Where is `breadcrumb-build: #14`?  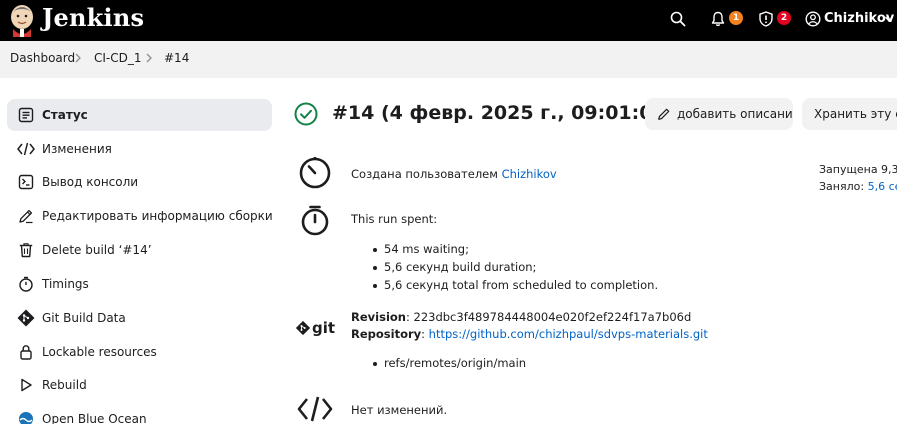 breadcrumb-build: #14 is located at coordinates (176, 58).